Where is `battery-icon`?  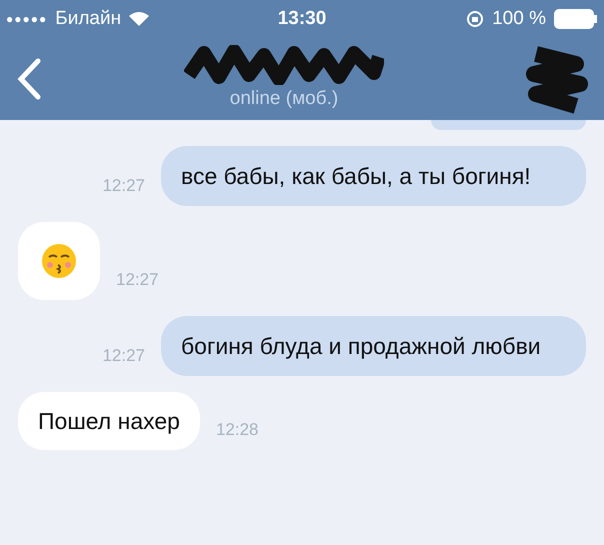
battery-icon is located at coordinates (576, 19).